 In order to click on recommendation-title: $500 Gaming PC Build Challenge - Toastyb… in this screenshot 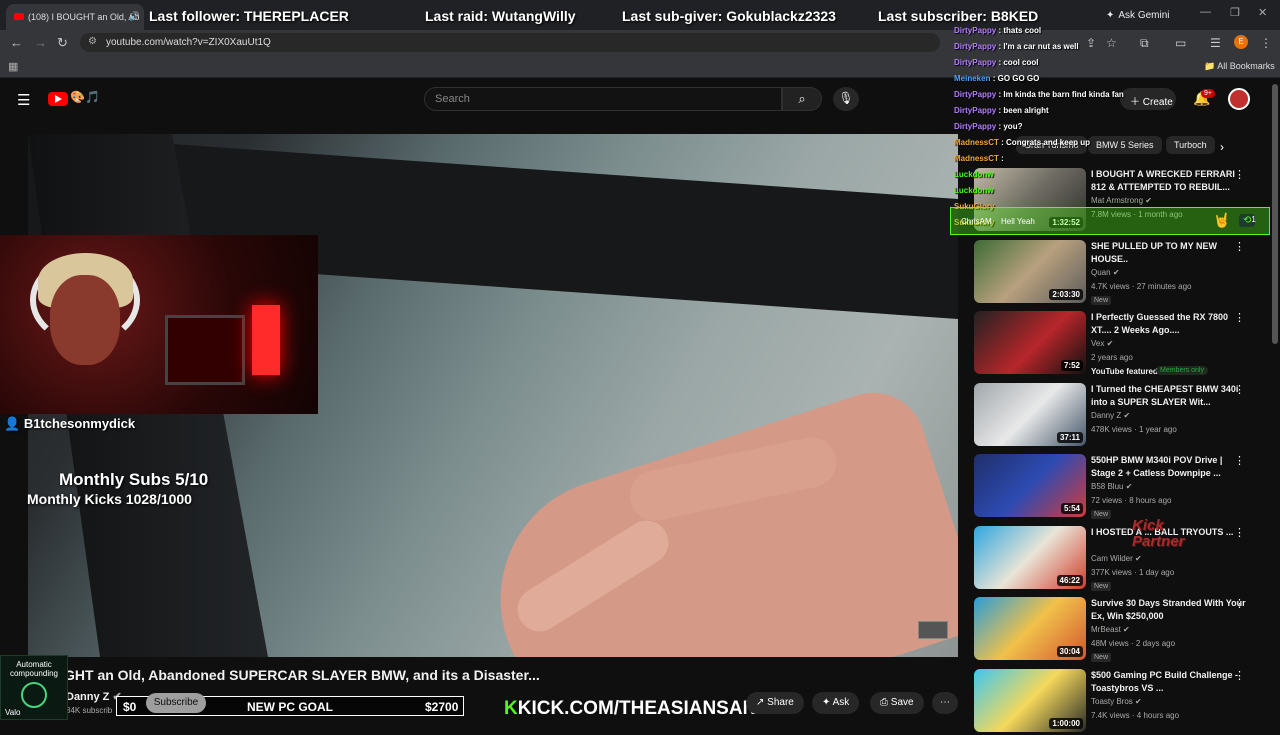, I will do `click(1170, 682)`.